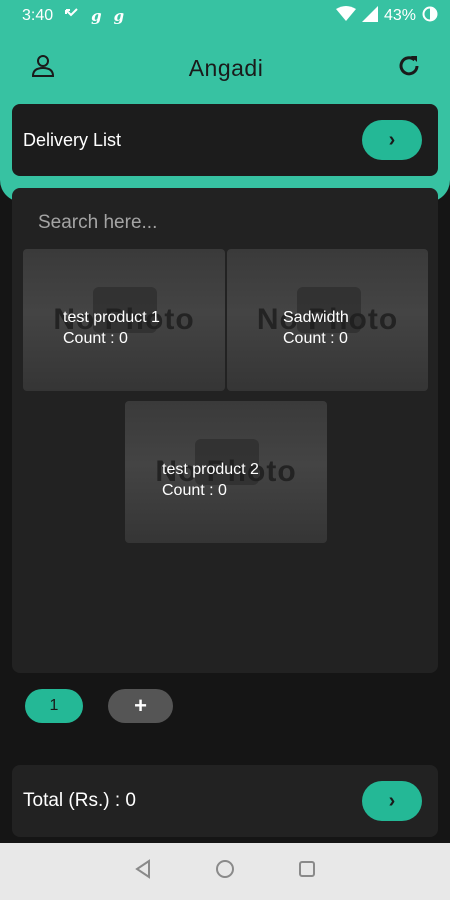 This screenshot has height=900, width=450. Describe the element at coordinates (140, 706) in the screenshot. I see `add-page-button: +` at that location.